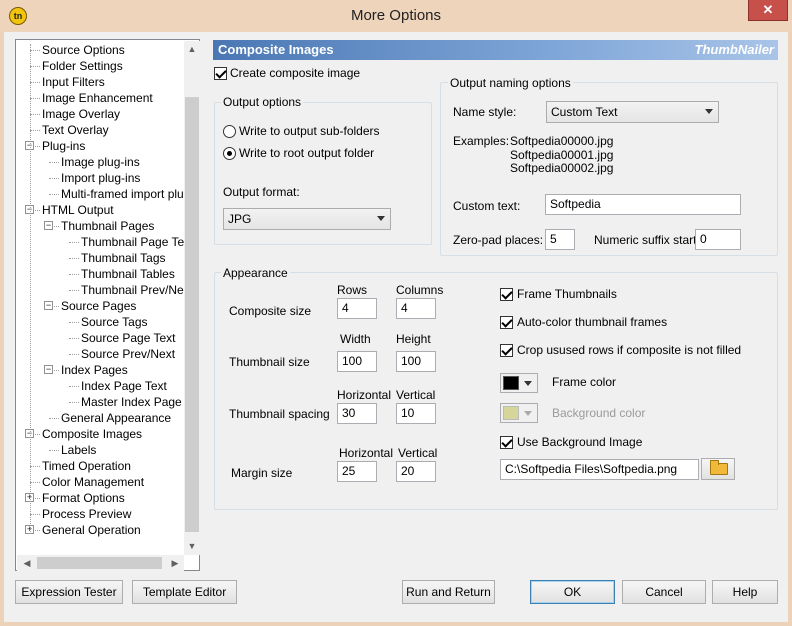  Describe the element at coordinates (229, 131) in the screenshot. I see `sub-folders-radio` at that location.